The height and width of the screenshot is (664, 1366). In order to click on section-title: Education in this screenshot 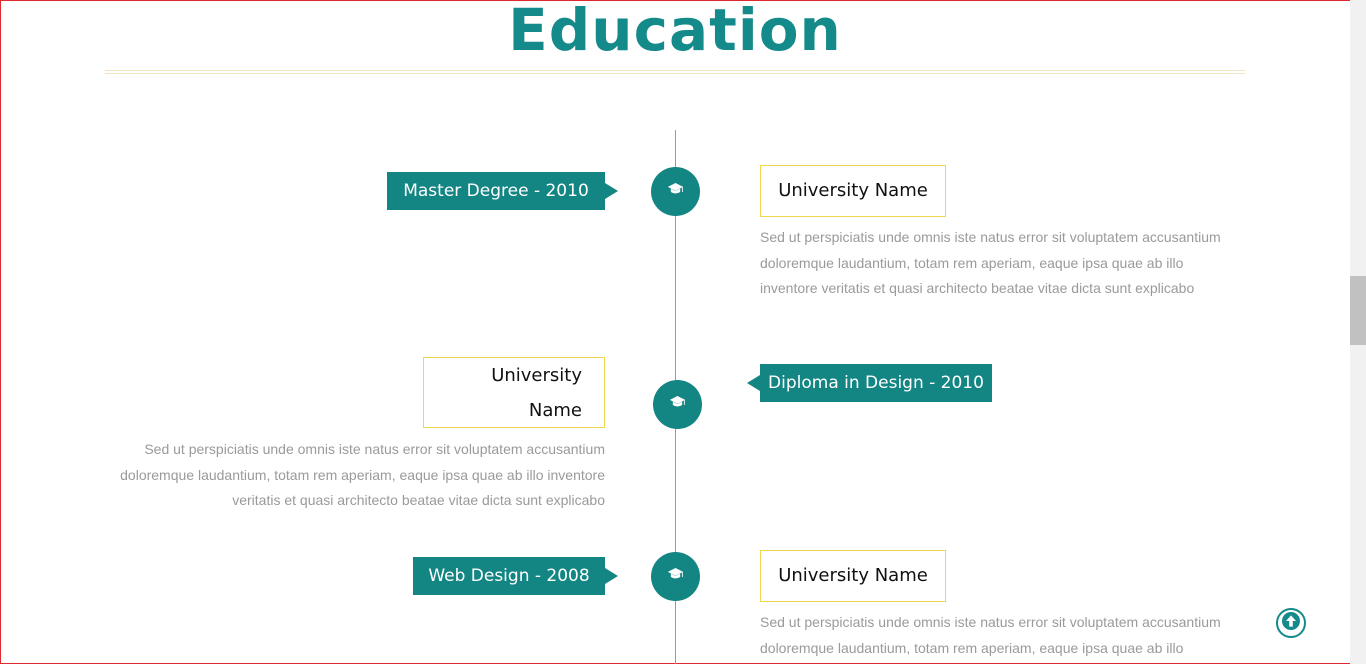, I will do `click(675, 32)`.